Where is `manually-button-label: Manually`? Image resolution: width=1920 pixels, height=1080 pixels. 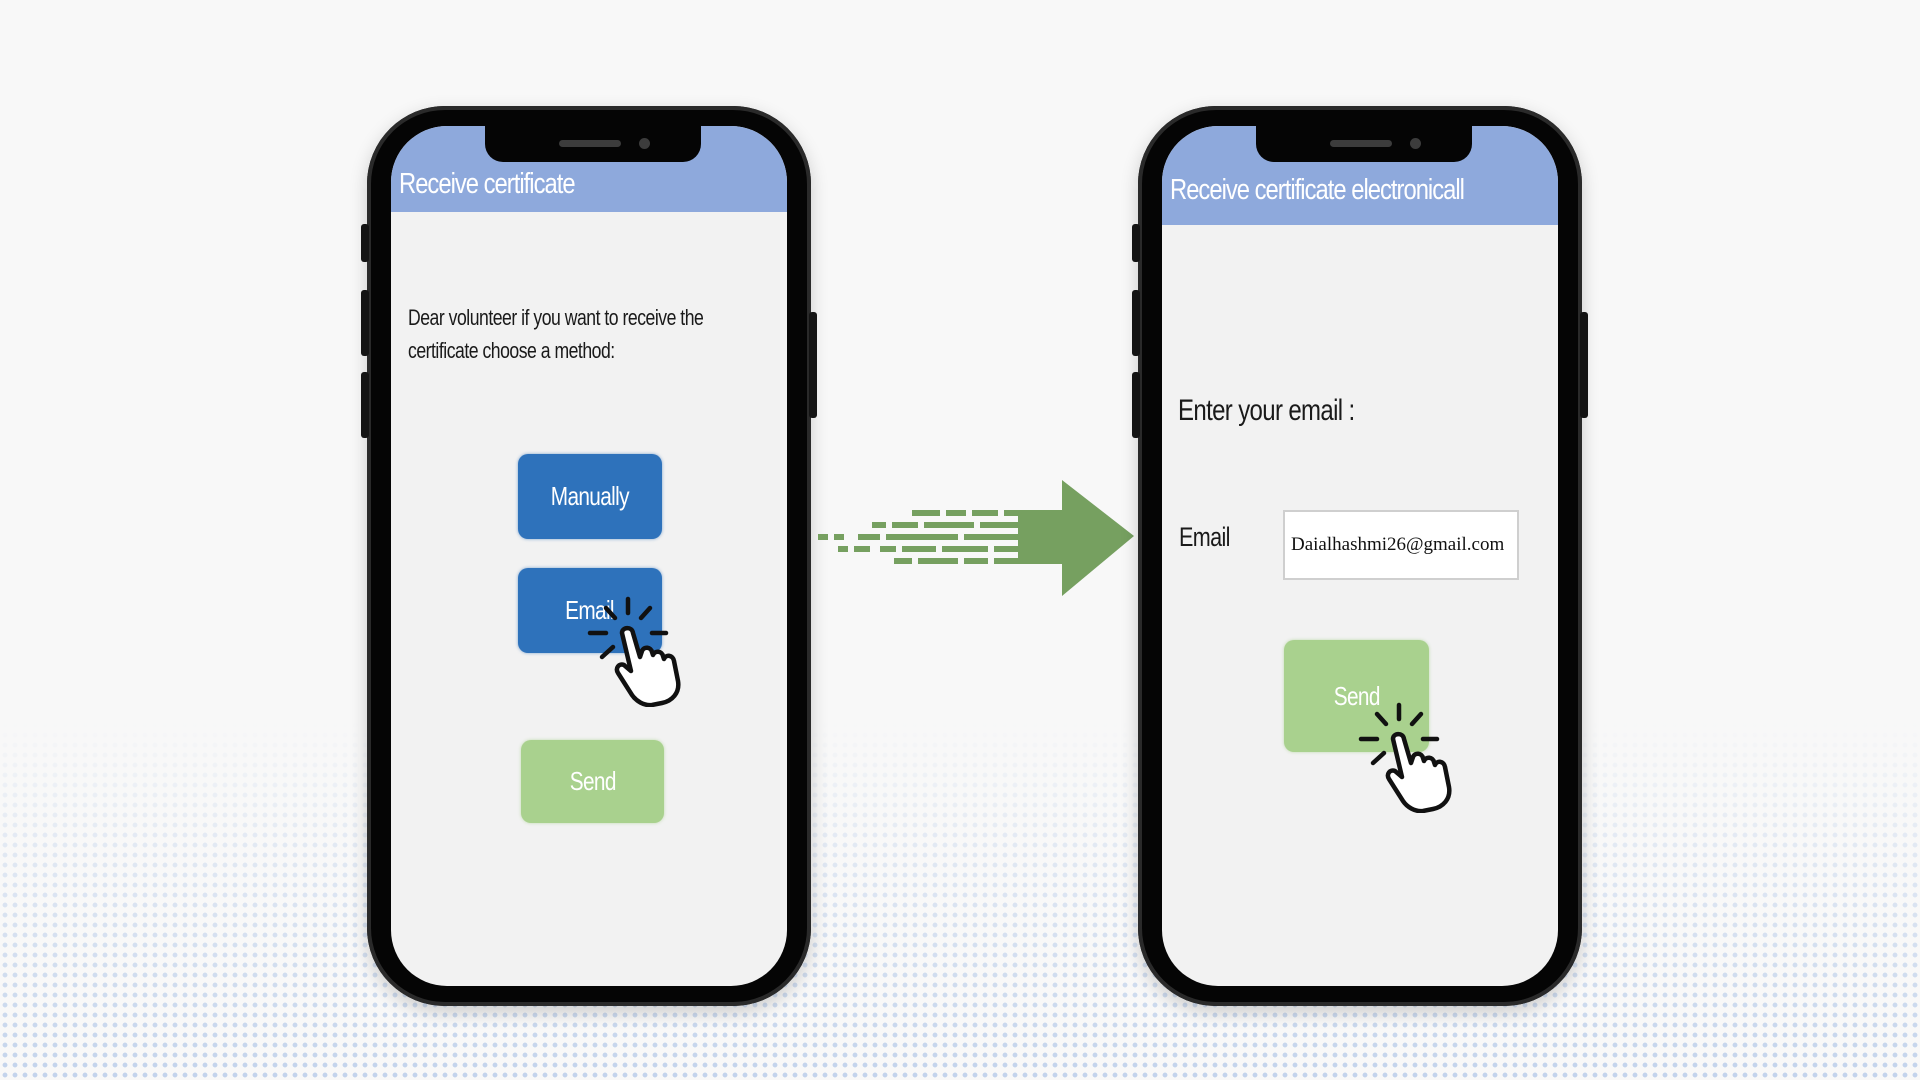 manually-button-label: Manually is located at coordinates (590, 496).